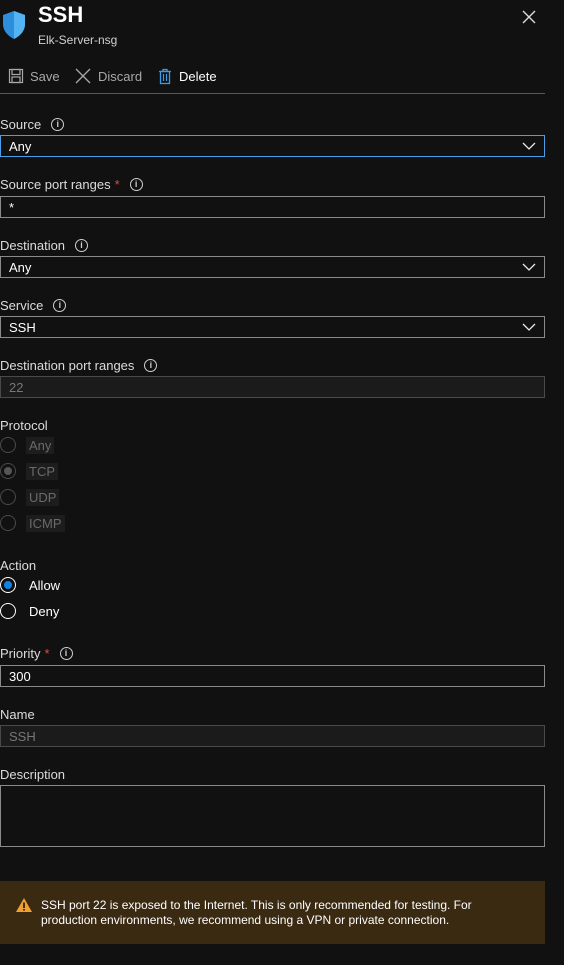 The width and height of the screenshot is (564, 965). What do you see at coordinates (78, 40) in the screenshot?
I see `page-subtitle: Elk-Server-nsg` at bounding box center [78, 40].